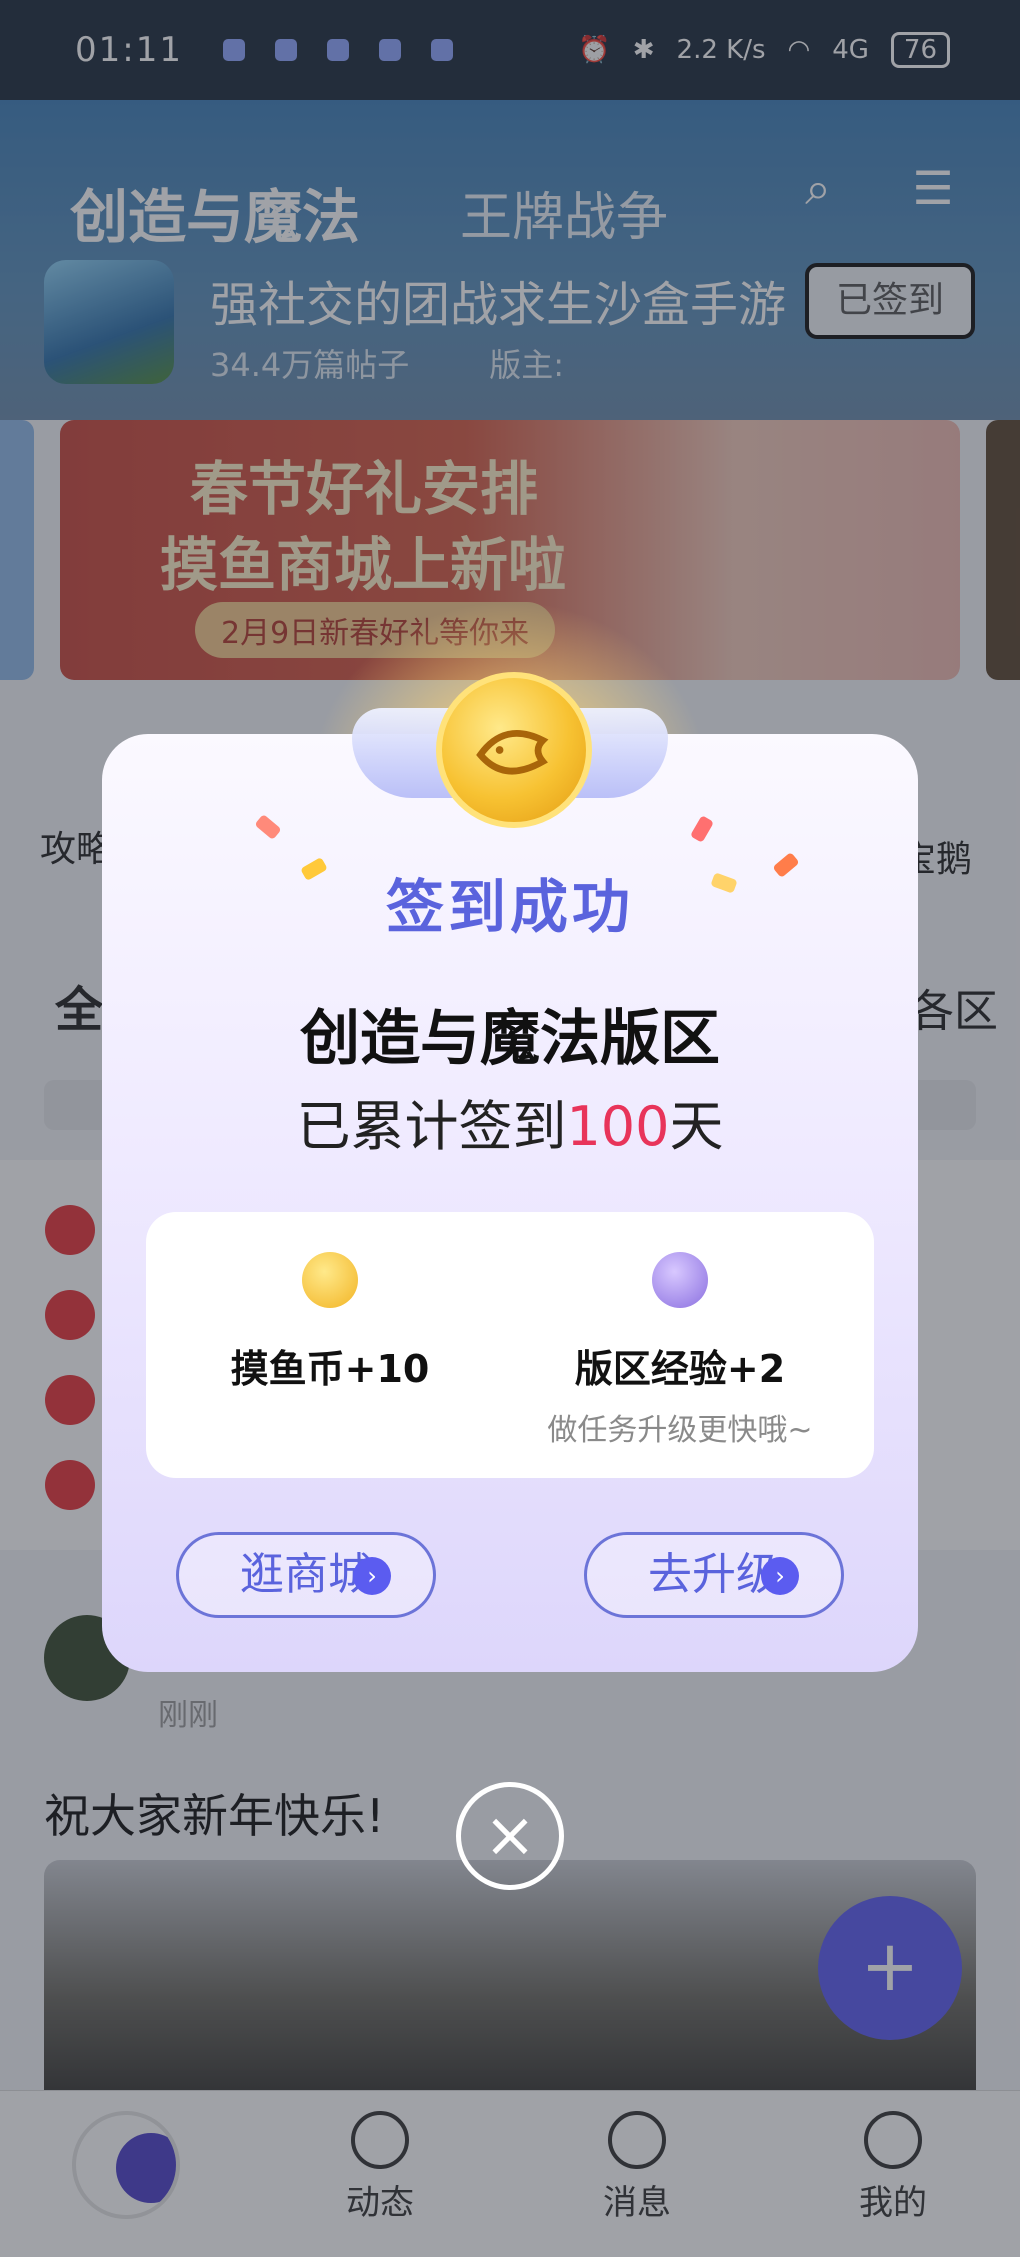 This screenshot has height=2257, width=1020. I want to click on reward-coins: 摸鱼币+10, so click(330, 1322).